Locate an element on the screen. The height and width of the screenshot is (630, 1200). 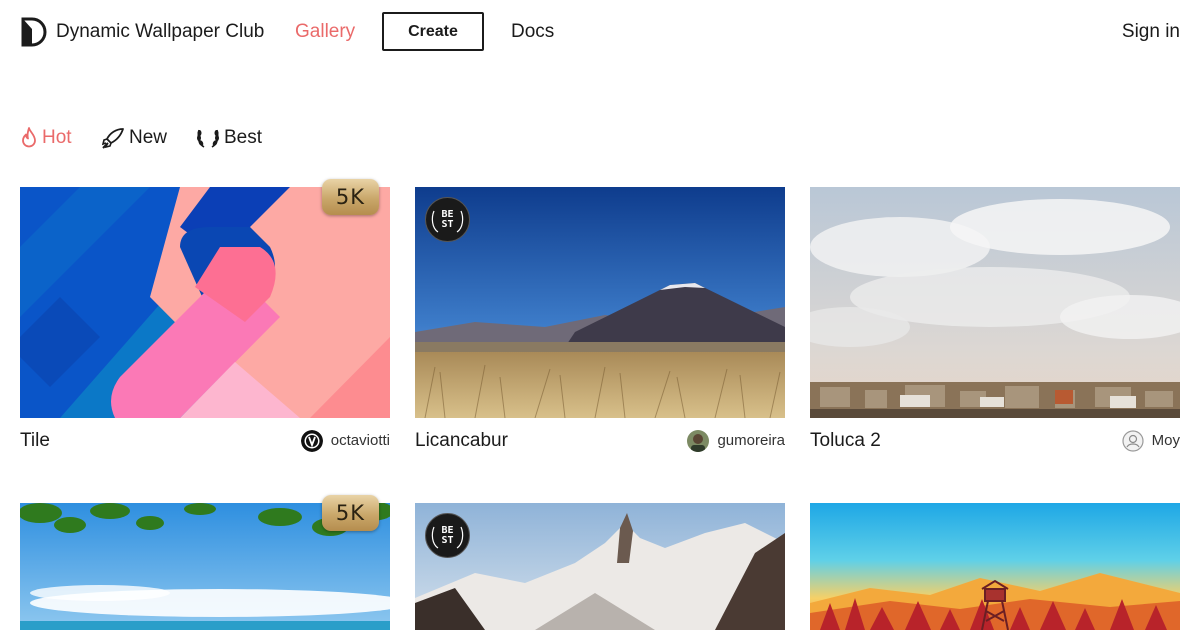
filter-label: Hot is located at coordinates (57, 137).